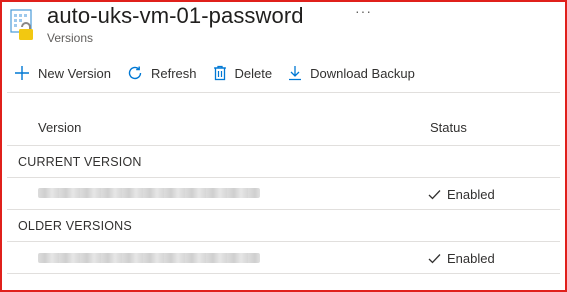 The image size is (567, 292). What do you see at coordinates (362, 73) in the screenshot?
I see `download-backup-label: Download Backup` at bounding box center [362, 73].